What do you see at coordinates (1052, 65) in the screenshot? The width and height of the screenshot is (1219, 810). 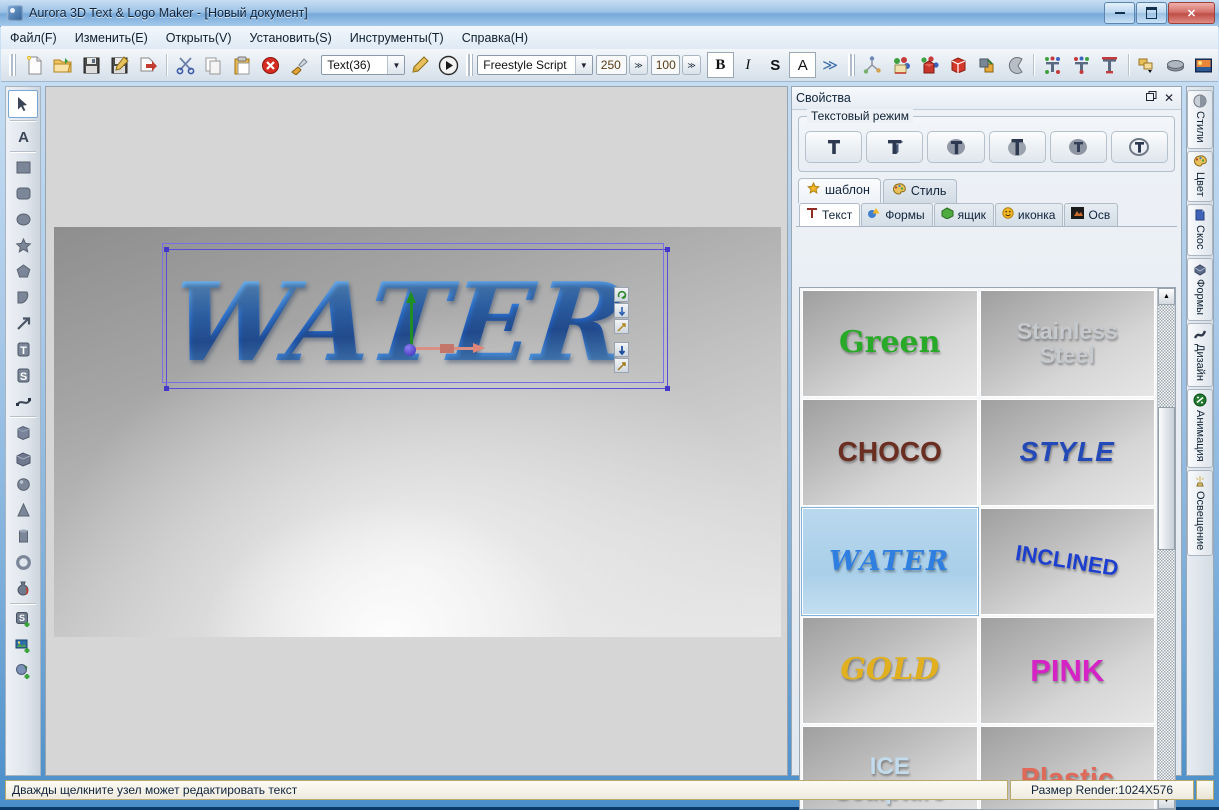 I see `align-text-icon` at bounding box center [1052, 65].